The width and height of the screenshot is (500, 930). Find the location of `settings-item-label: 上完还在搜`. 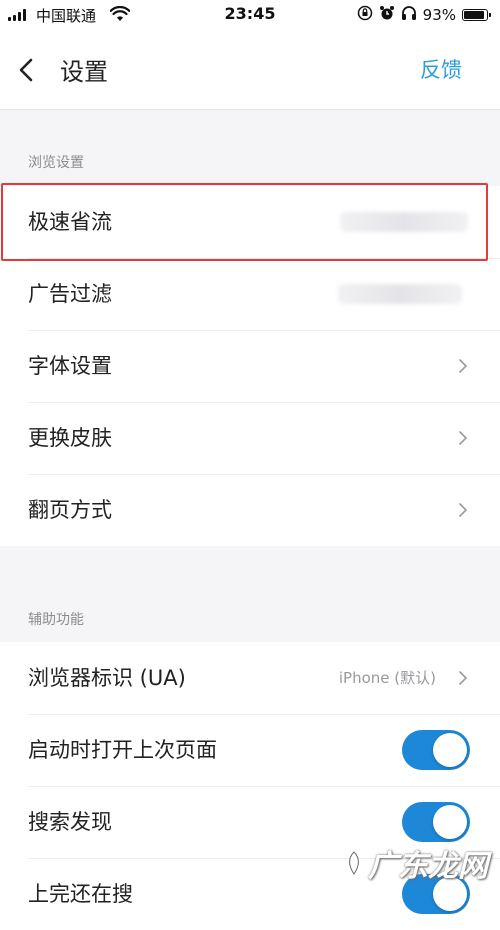

settings-item-label: 上完还在搜 is located at coordinates (80, 894).